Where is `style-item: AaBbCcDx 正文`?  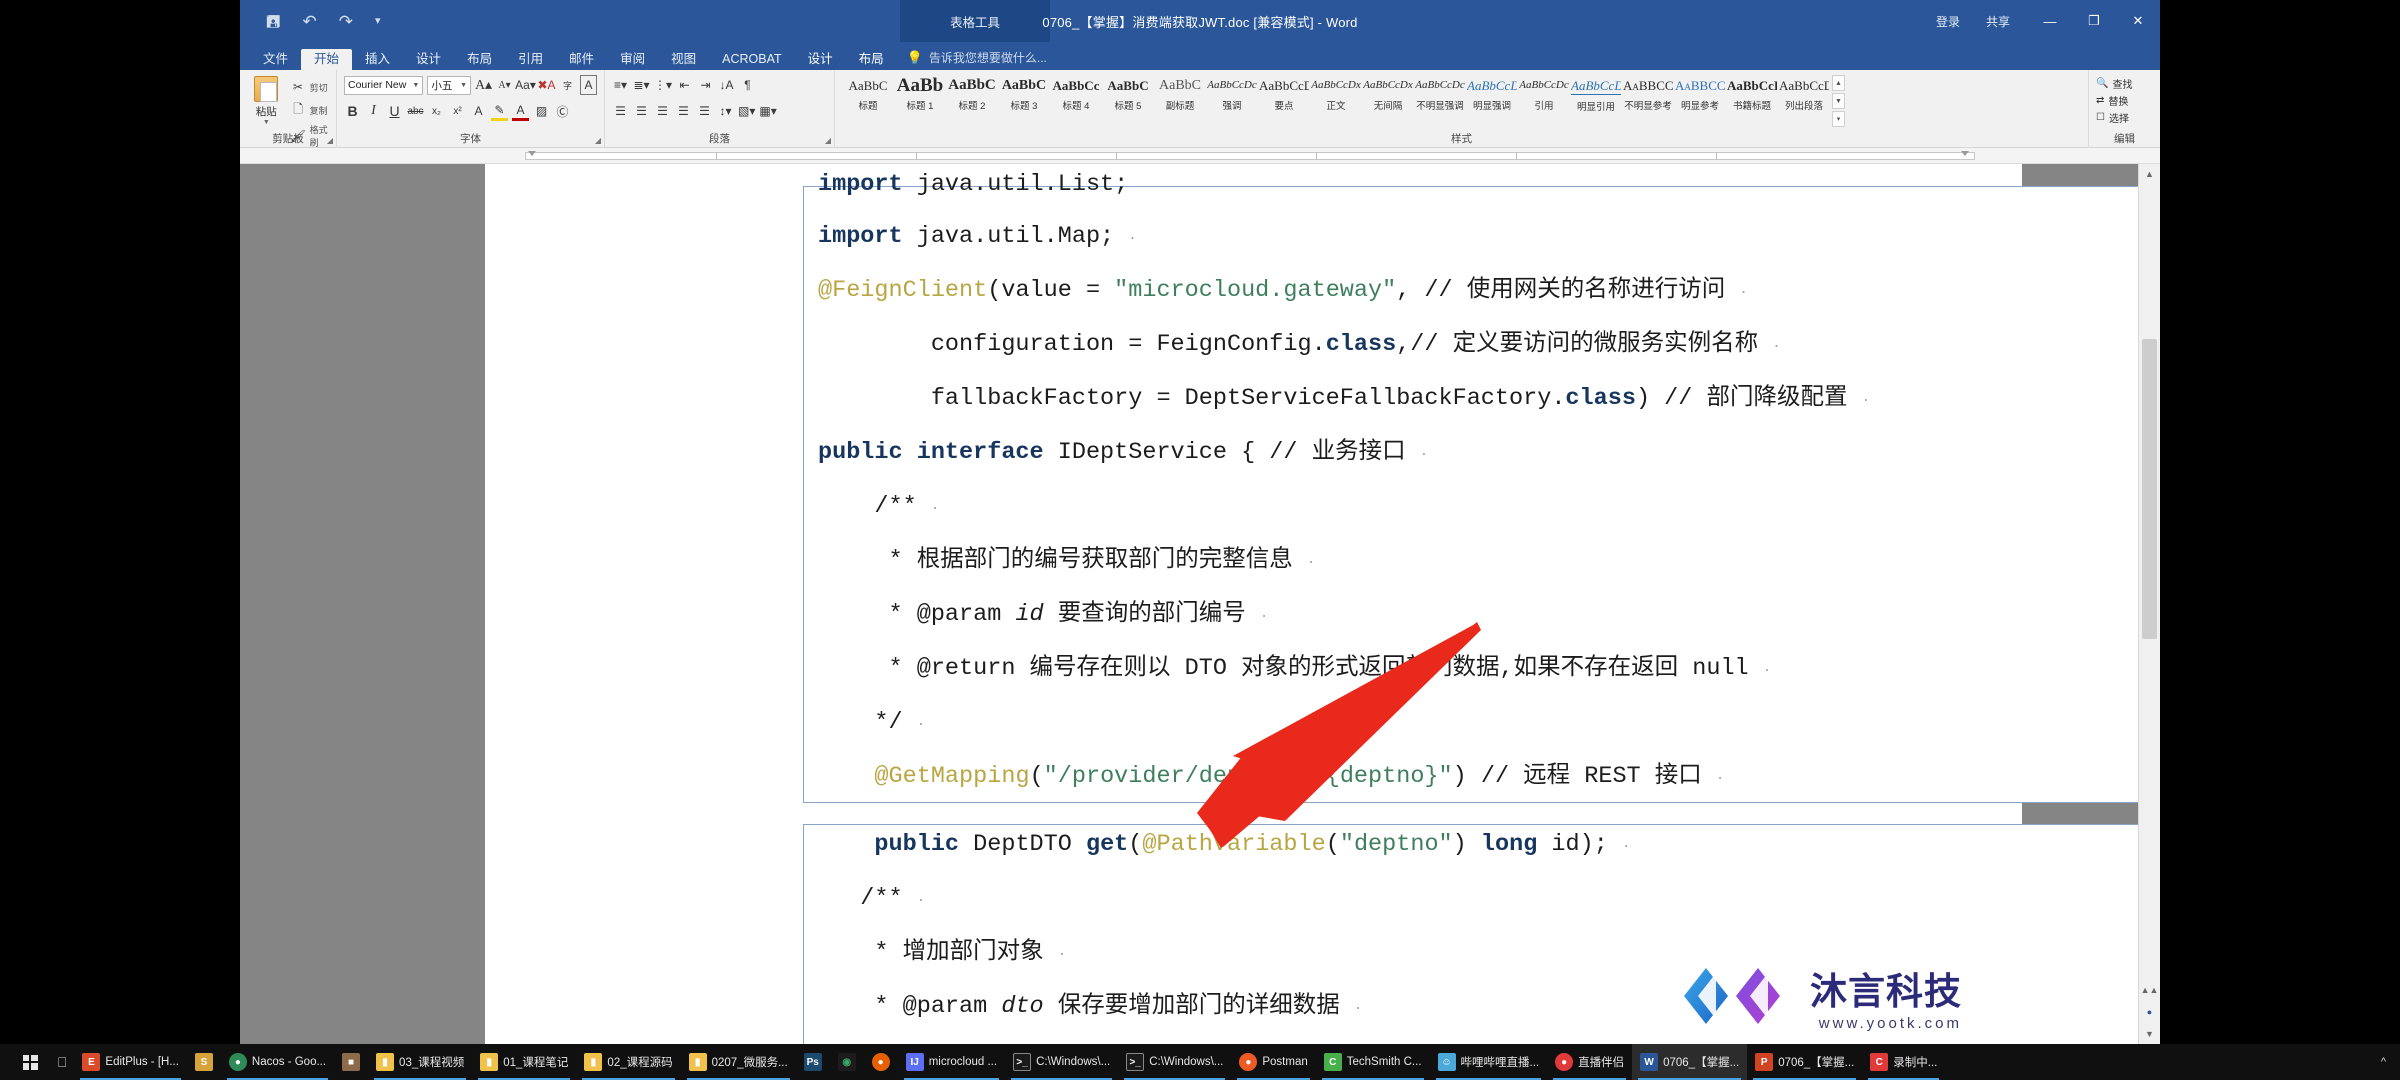 style-item: AaBbCcDx 正文 is located at coordinates (1336, 94).